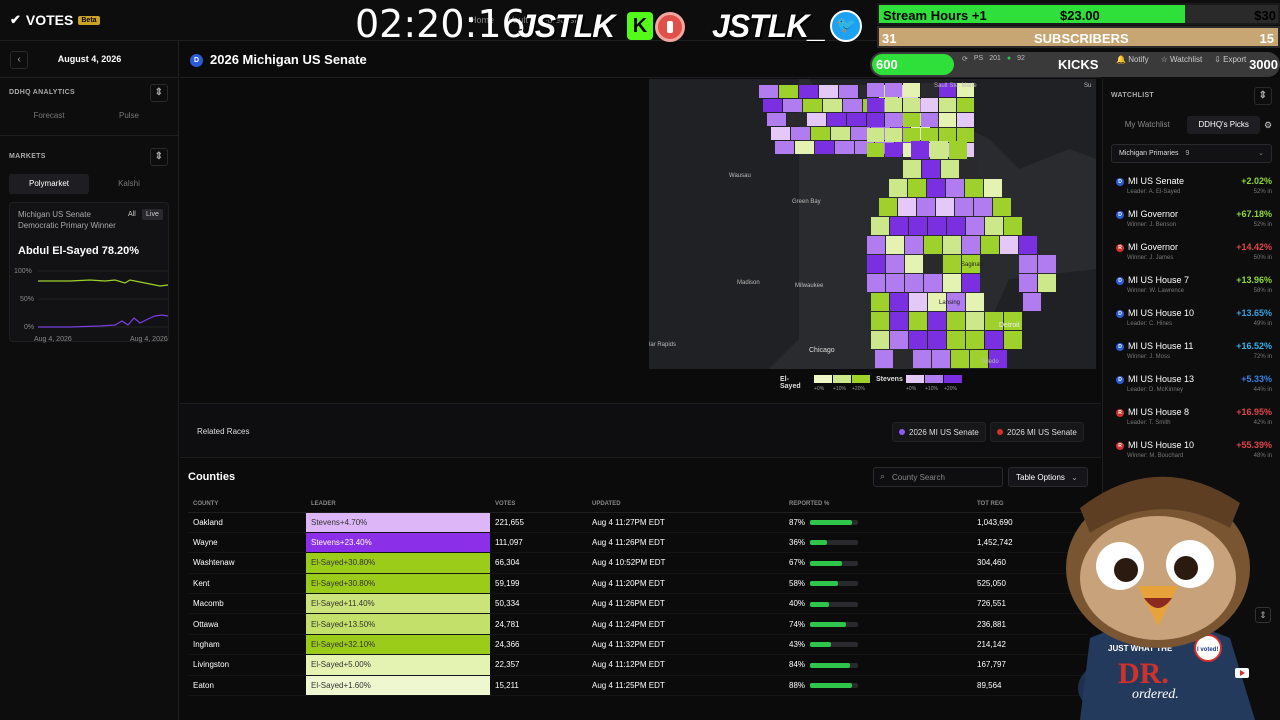 The height and width of the screenshot is (720, 1280). I want to click on tab-pulse: Pulse, so click(129, 116).